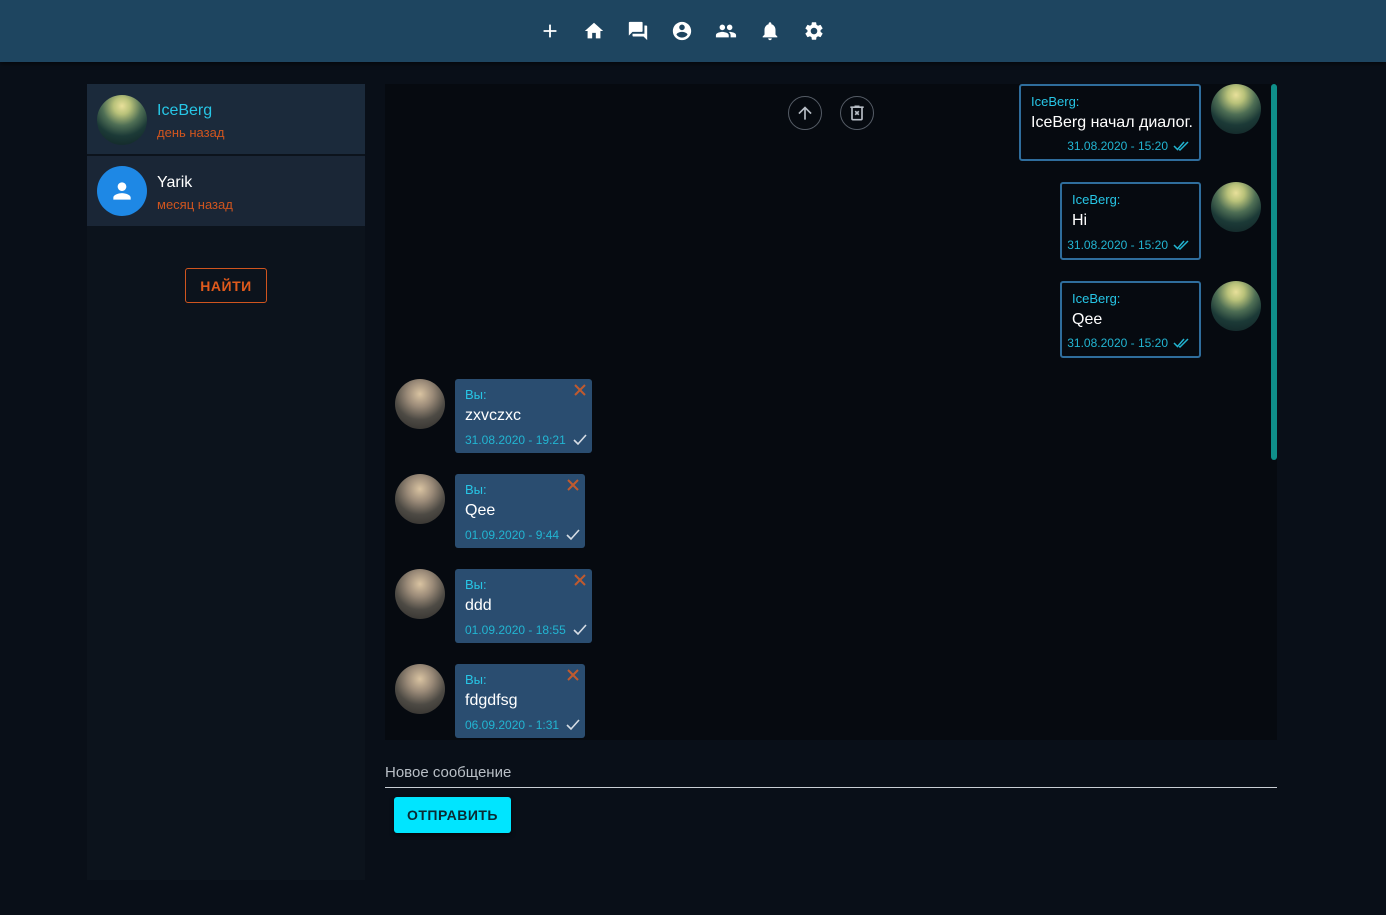 The image size is (1386, 915). I want to click on input-underline, so click(831, 787).